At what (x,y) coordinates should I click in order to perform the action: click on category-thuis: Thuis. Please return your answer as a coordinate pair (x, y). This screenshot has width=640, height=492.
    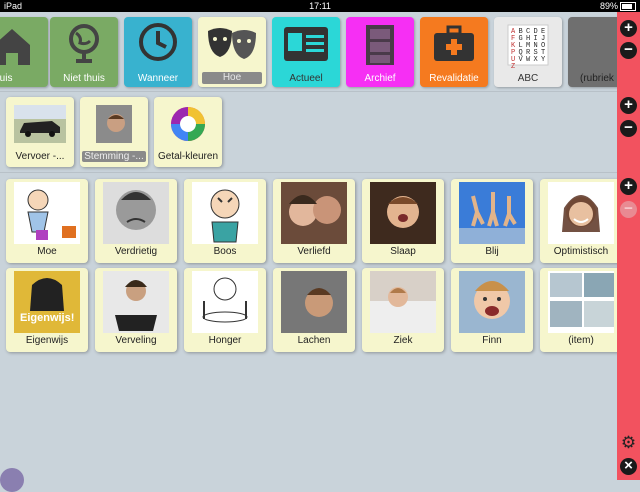
    Looking at the image, I should click on (24, 52).